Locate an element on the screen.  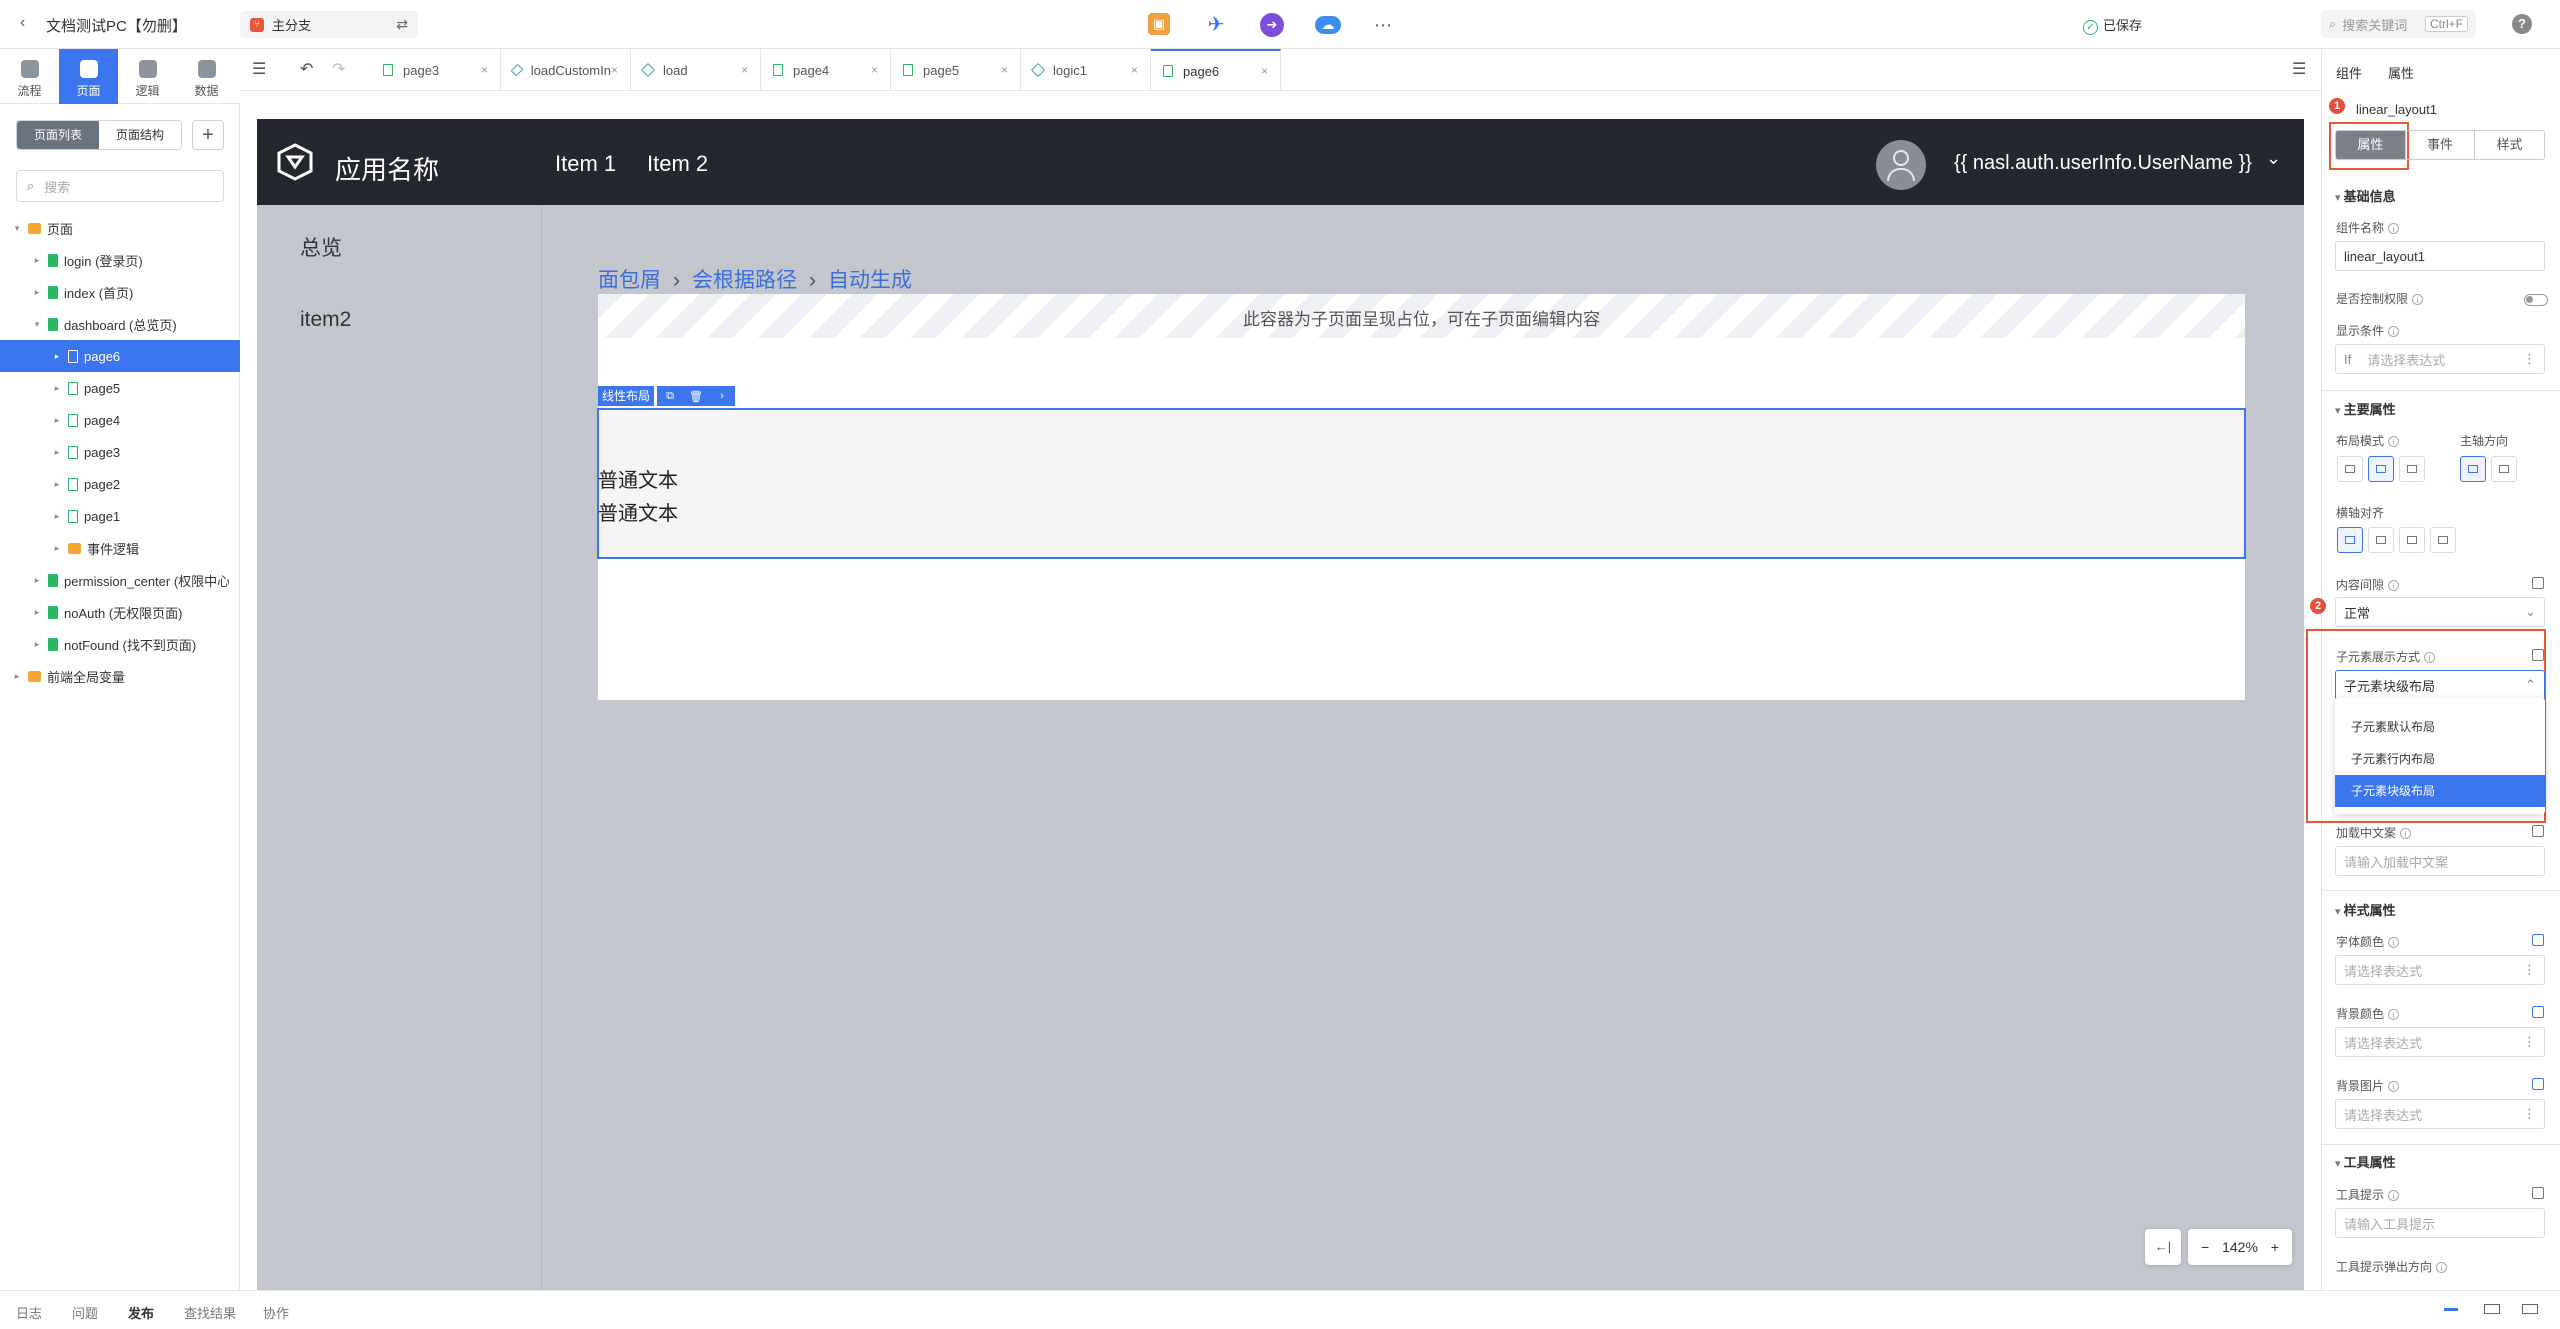
auth-toggle is located at coordinates (2536, 300).